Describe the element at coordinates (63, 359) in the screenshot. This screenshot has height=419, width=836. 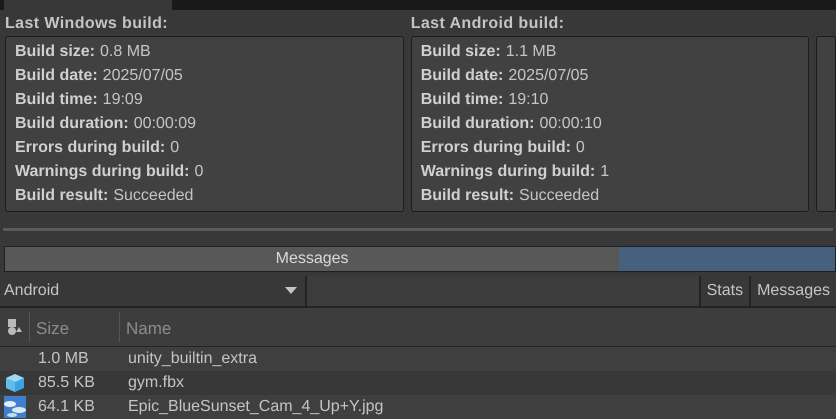
I see `size-cell-text: 1.0 MB` at that location.